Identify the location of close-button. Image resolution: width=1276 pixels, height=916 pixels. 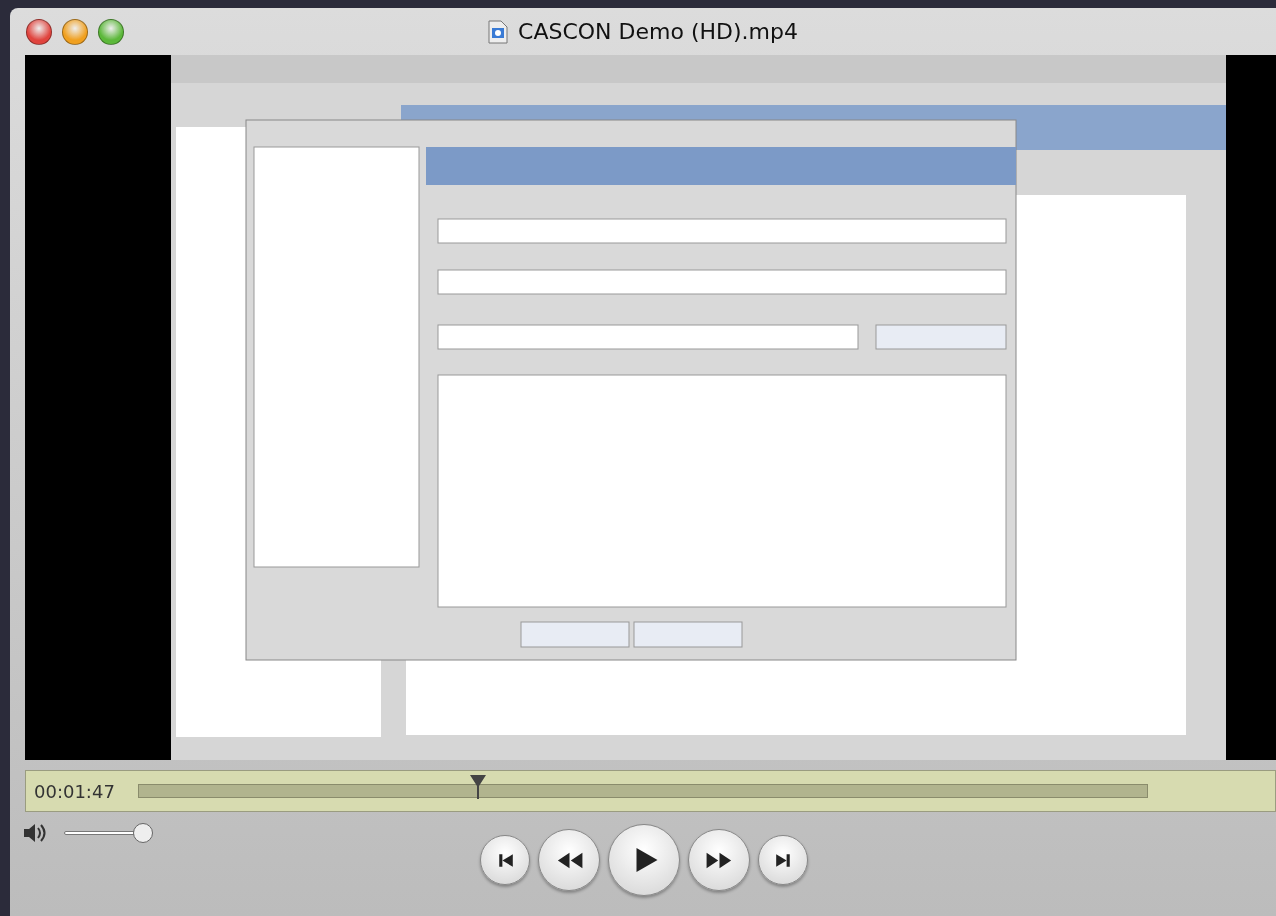
(39, 31).